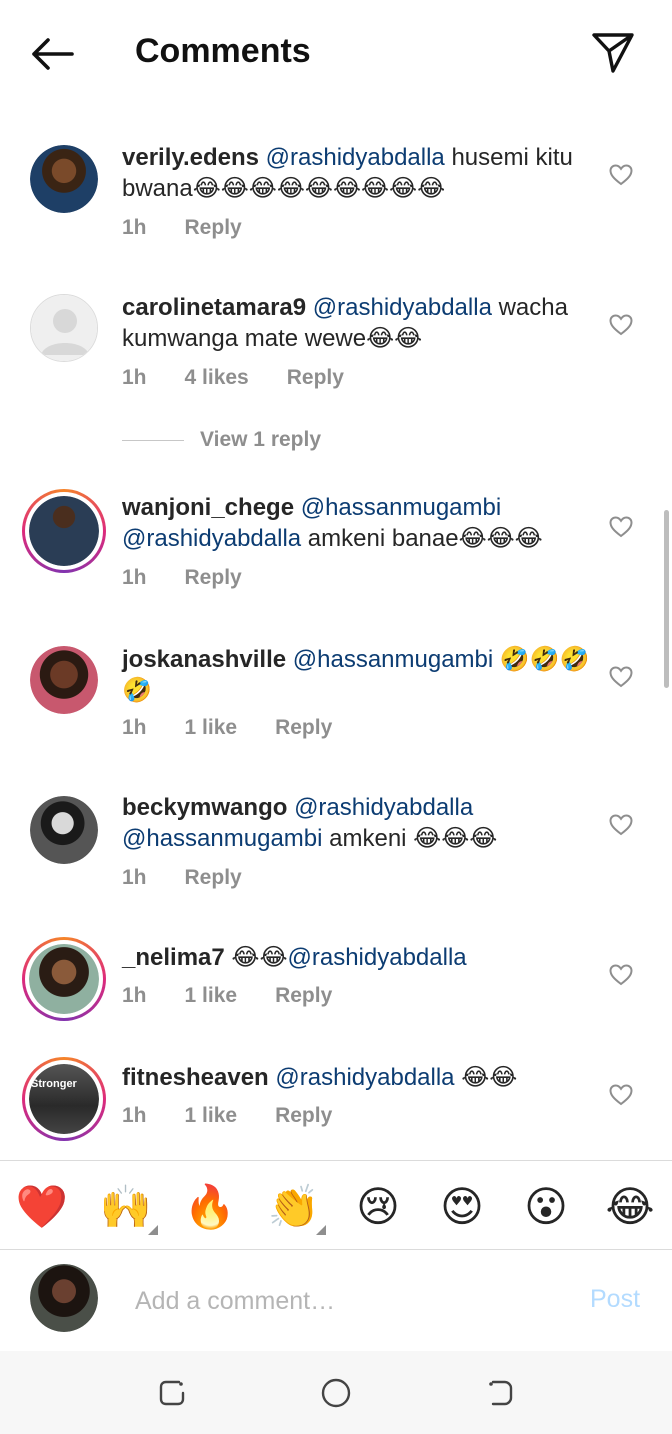 This screenshot has width=672, height=1434. I want to click on comment-body: amkeni 😂😂😂, so click(410, 838).